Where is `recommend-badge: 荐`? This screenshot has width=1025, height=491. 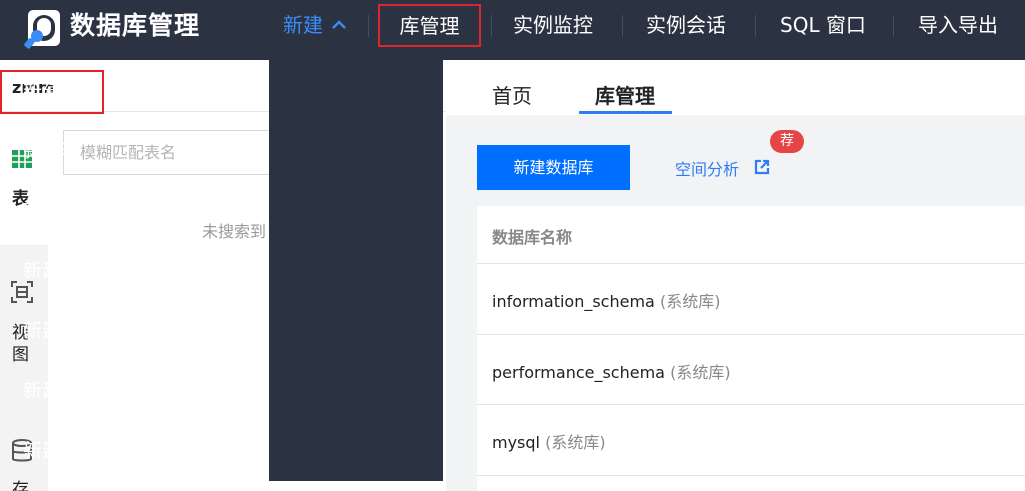 recommend-badge: 荐 is located at coordinates (787, 141).